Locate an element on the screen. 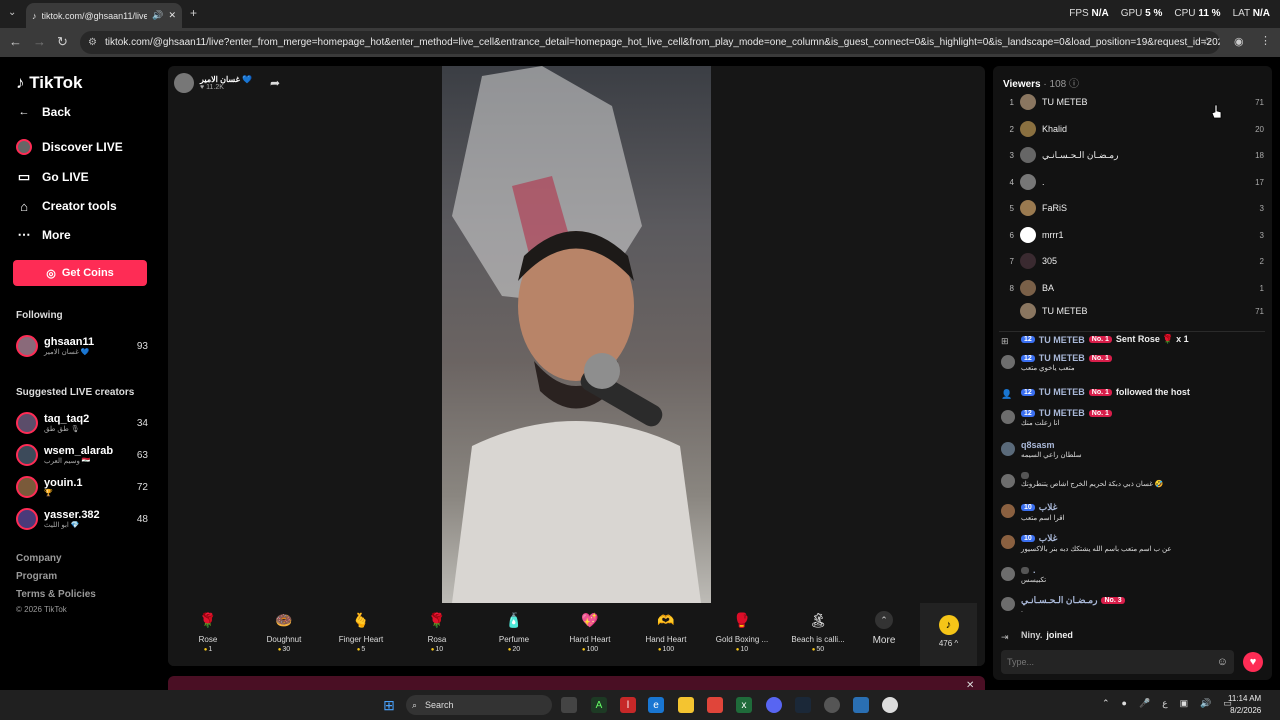 The height and width of the screenshot is (720, 1280). discord-icon is located at coordinates (774, 705).